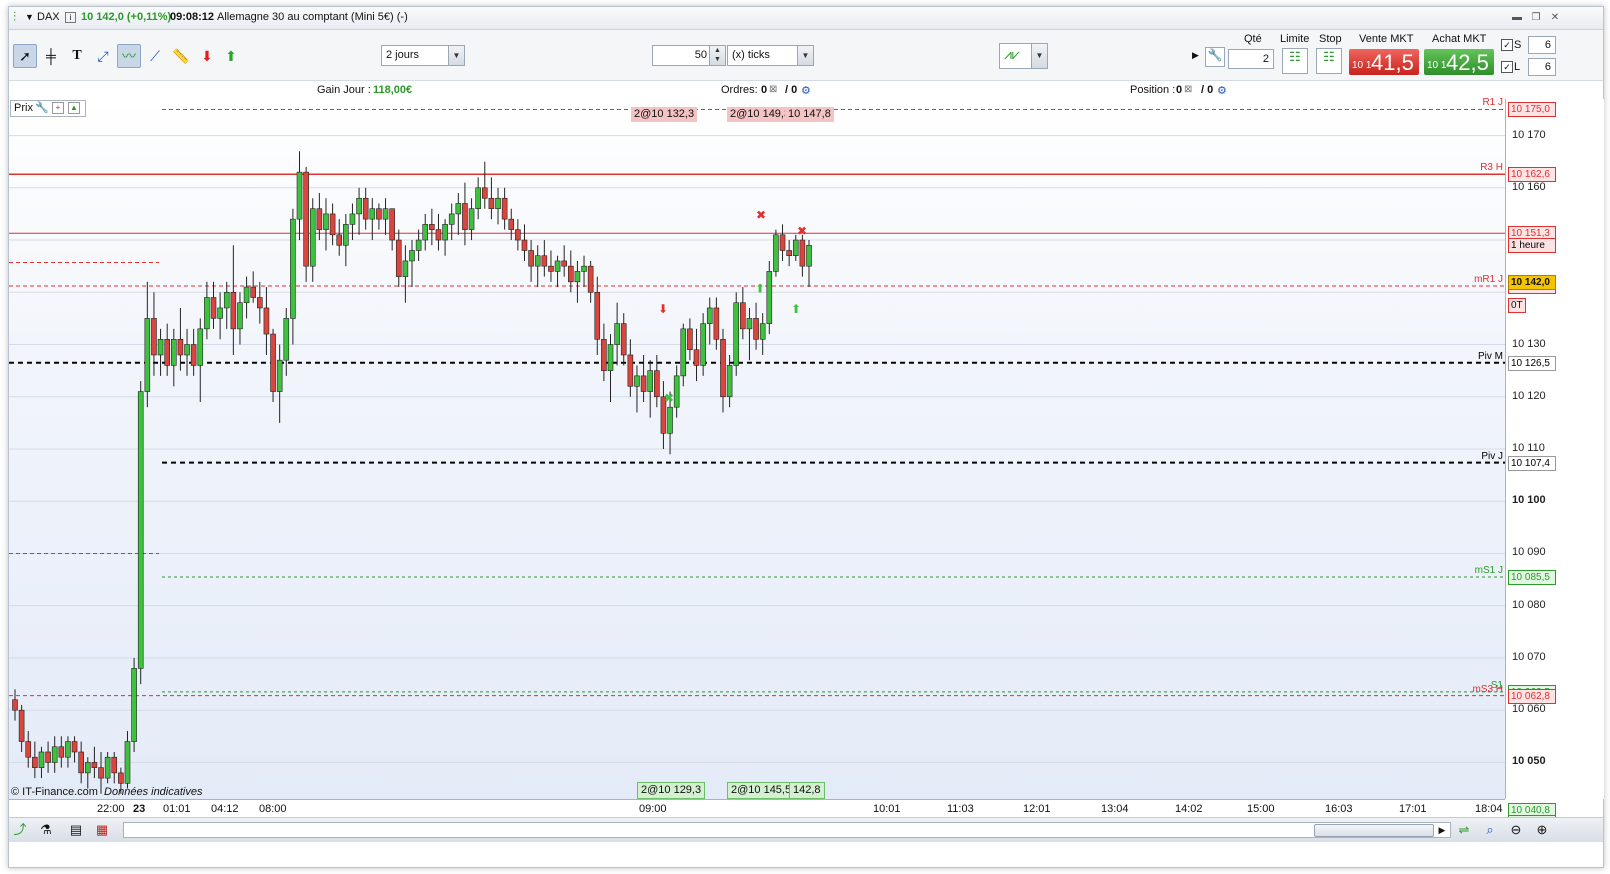 The image size is (1610, 874). What do you see at coordinates (671, 790) in the screenshot?
I see `order-tag-buy-1: 2@10 129,3` at bounding box center [671, 790].